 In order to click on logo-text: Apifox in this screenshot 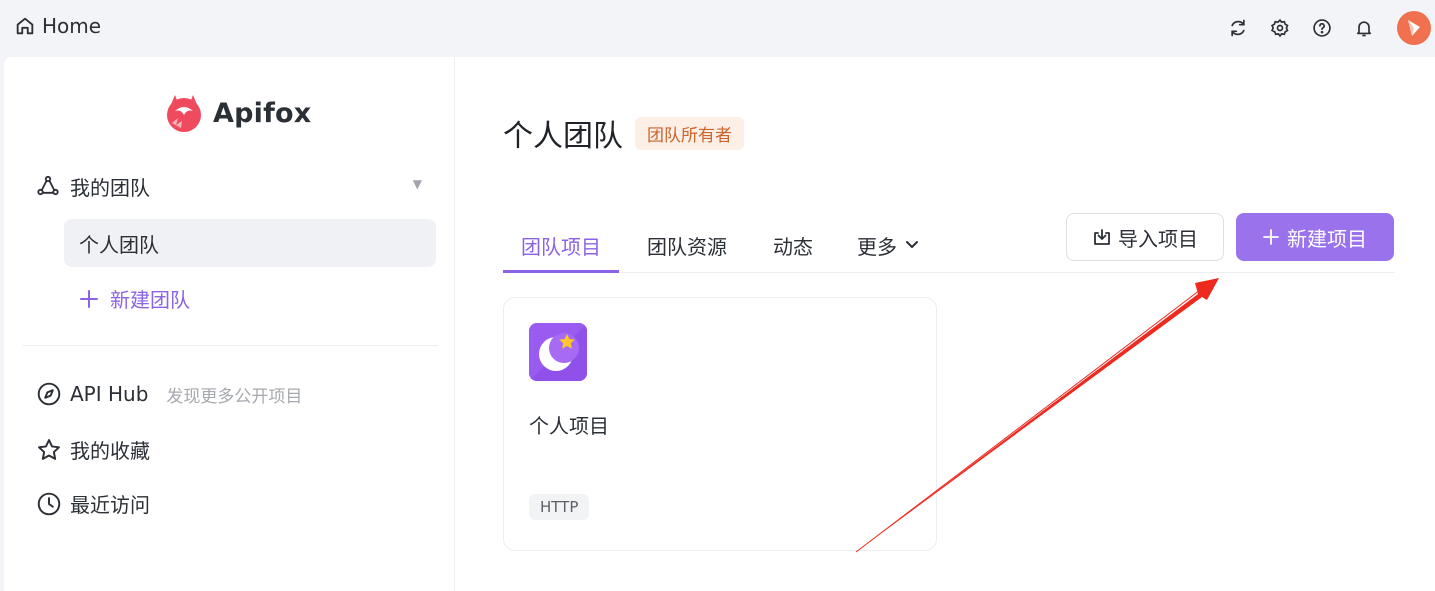, I will do `click(262, 113)`.